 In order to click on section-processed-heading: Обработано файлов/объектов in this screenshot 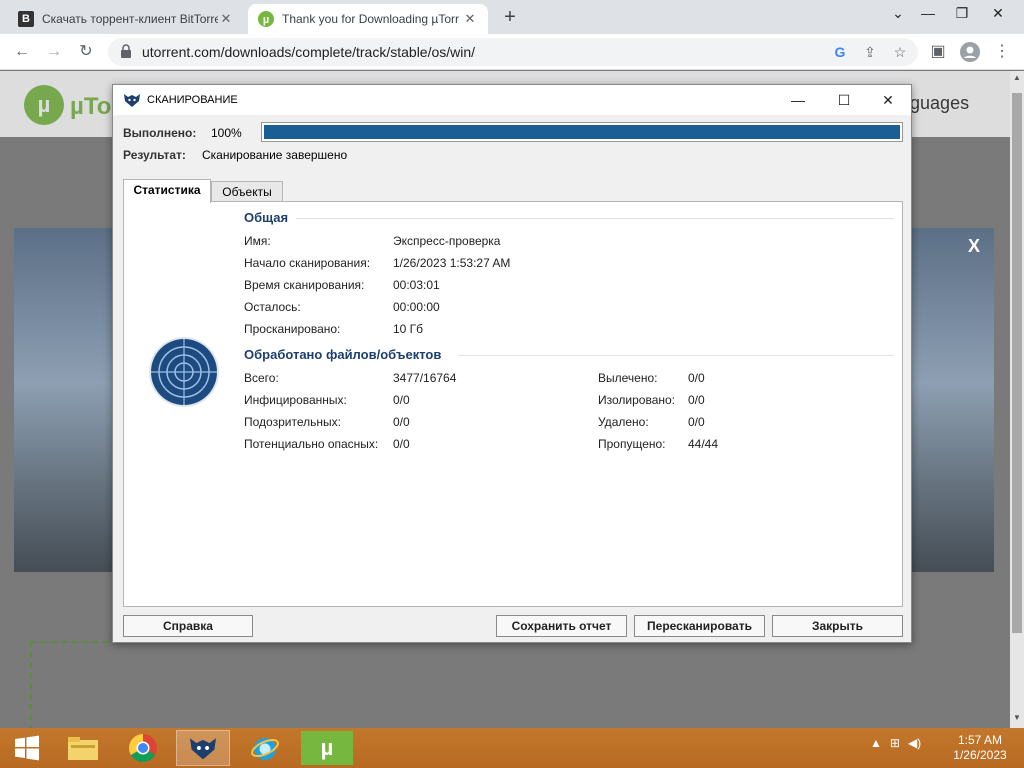, I will do `click(343, 354)`.